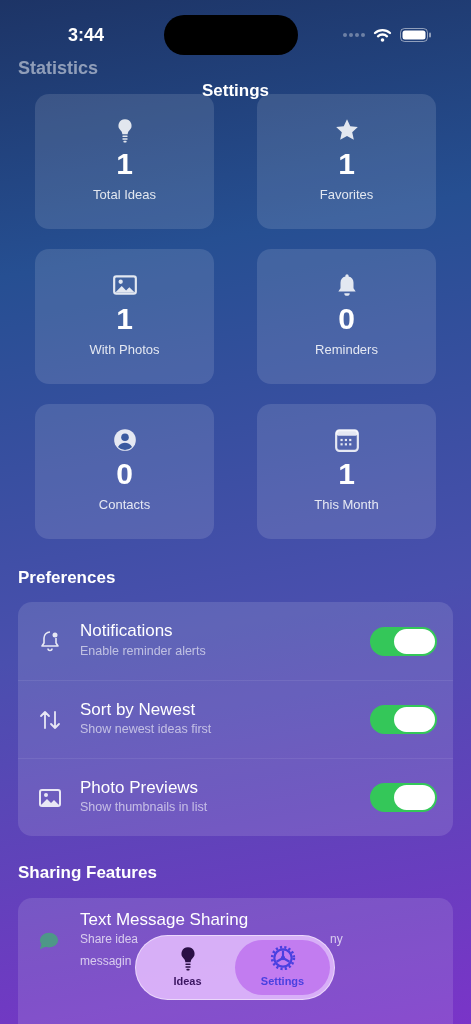 The height and width of the screenshot is (1024, 471). Describe the element at coordinates (336, 939) in the screenshot. I see `setting-subtitle: ny` at that location.